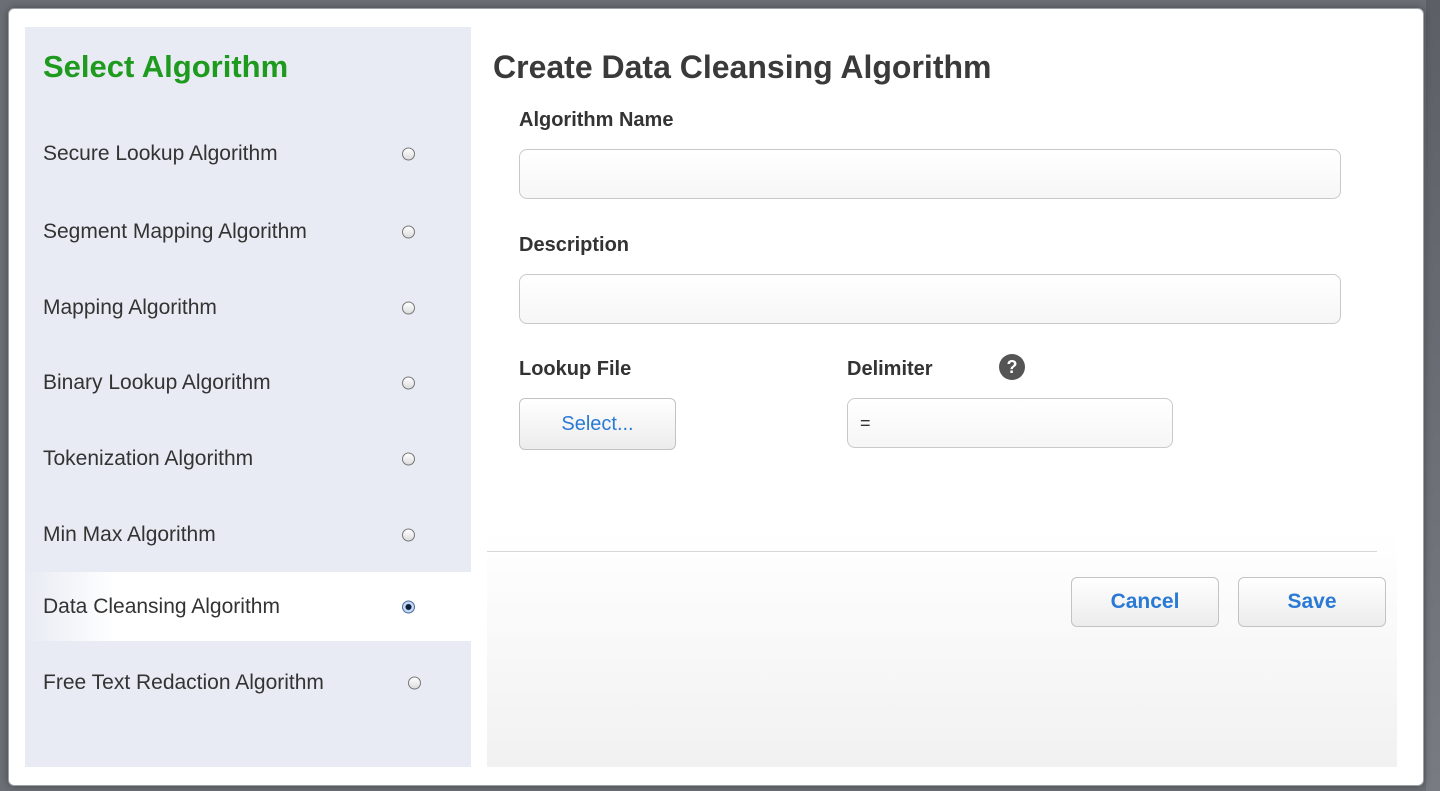 The width and height of the screenshot is (1440, 791). I want to click on radio-free-text-redaction, so click(414, 683).